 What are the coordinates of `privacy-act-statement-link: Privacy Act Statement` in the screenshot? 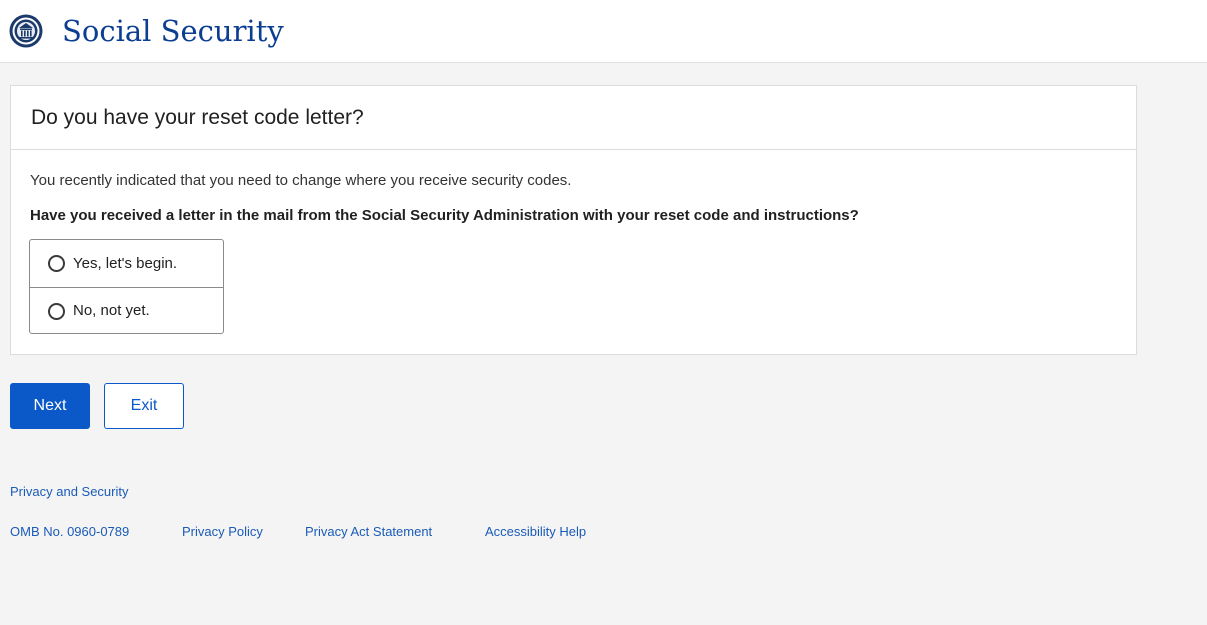 It's located at (368, 532).